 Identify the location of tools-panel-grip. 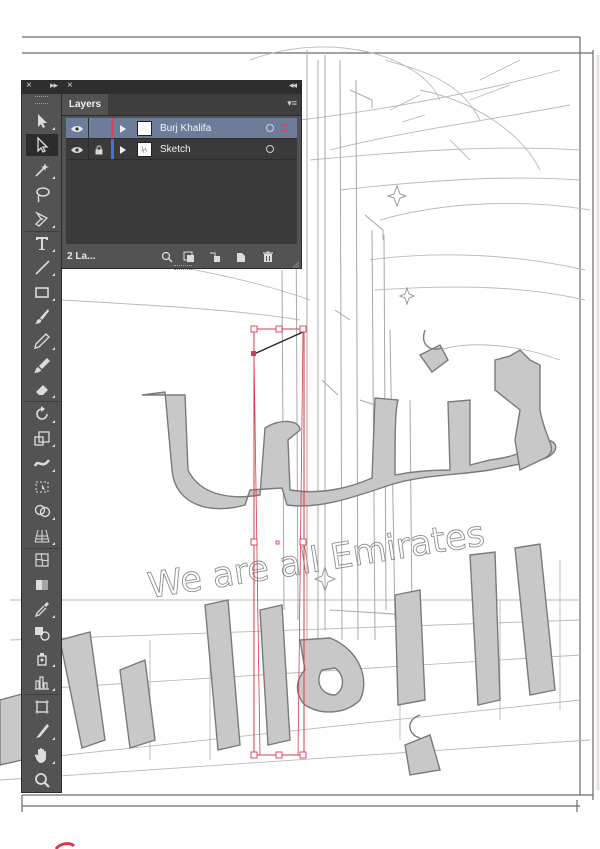
(41, 100).